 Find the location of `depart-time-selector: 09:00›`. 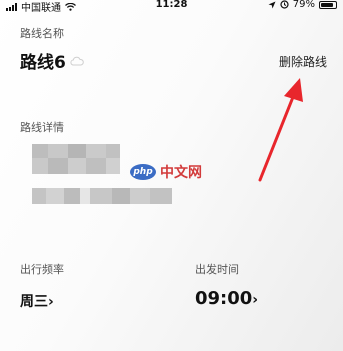

depart-time-selector: 09:00› is located at coordinates (226, 298).